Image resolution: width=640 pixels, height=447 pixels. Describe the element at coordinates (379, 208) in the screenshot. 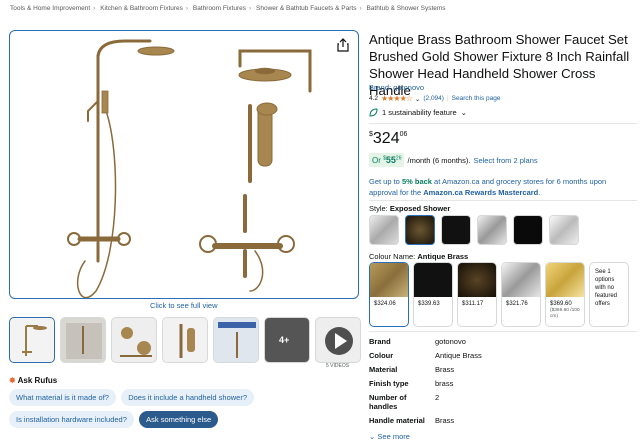

I see `style-key: Style:` at that location.